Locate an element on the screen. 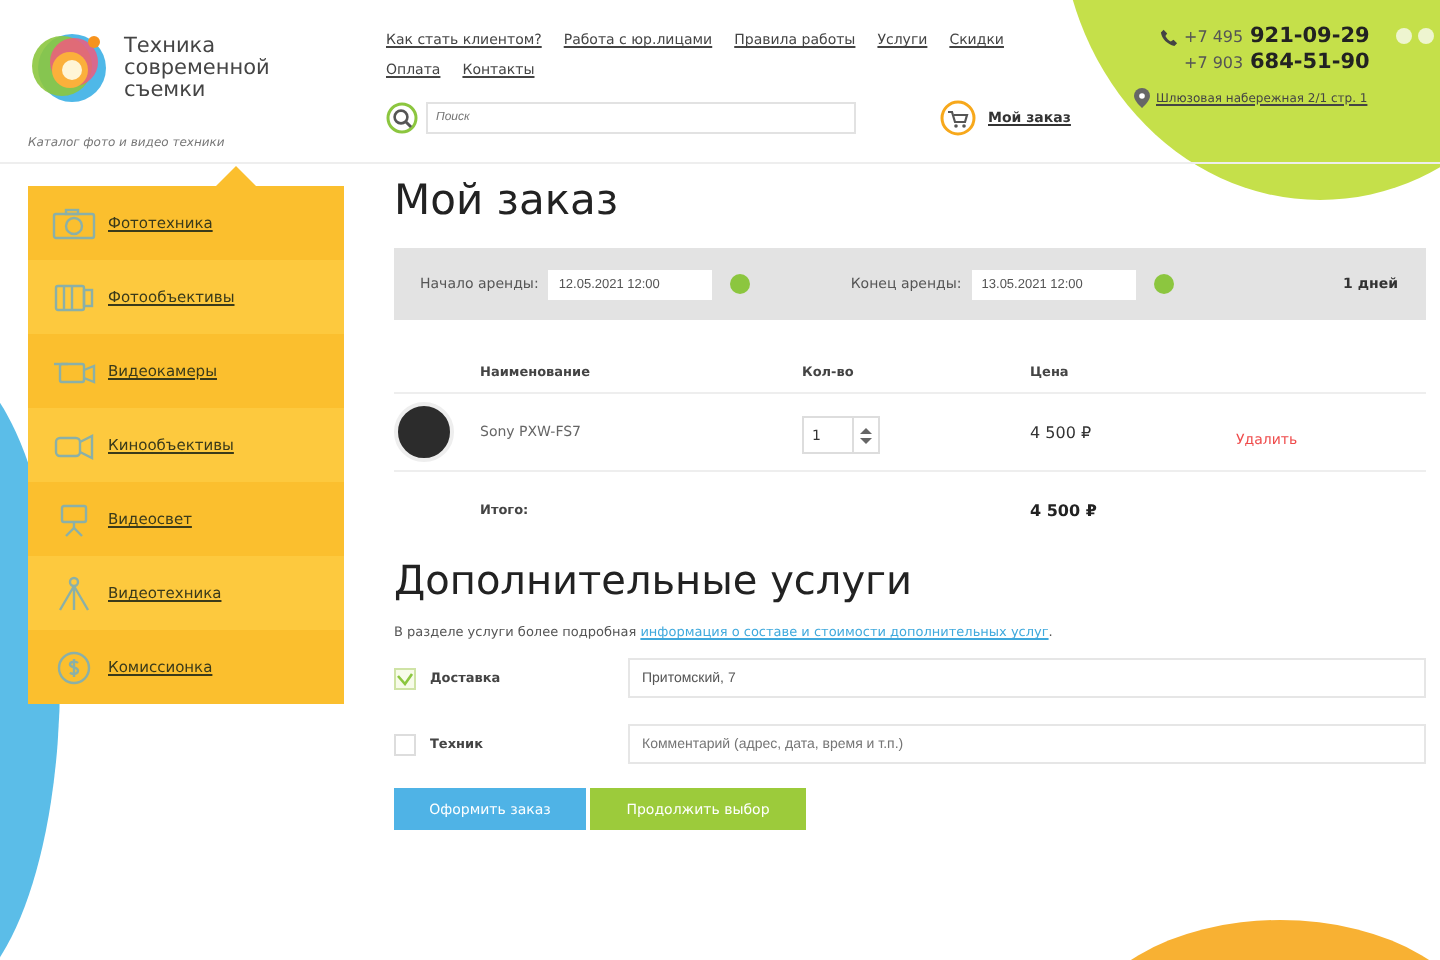 The image size is (1440, 960). phone-number: +7 903 684-51-90 is located at coordinates (1277, 62).